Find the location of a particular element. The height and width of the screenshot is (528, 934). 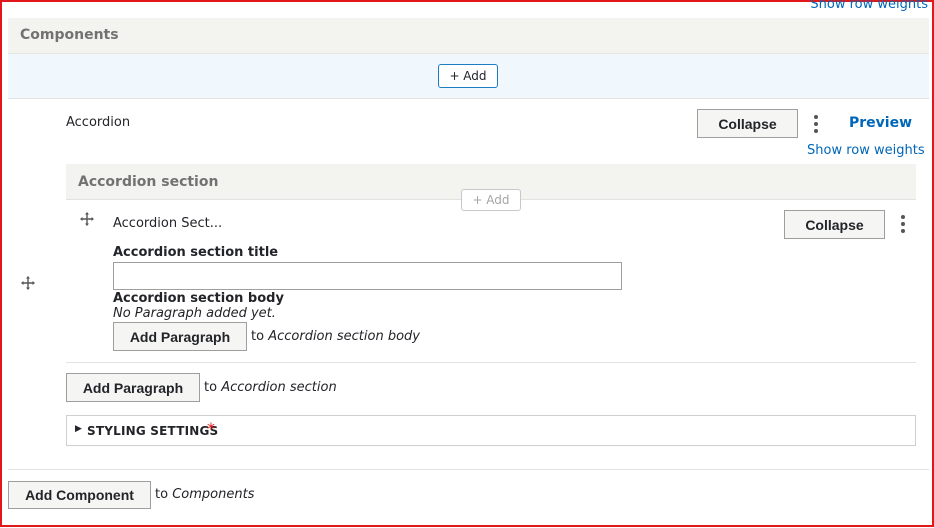

section-add-paragraph-to: to Accordion section body is located at coordinates (335, 336).